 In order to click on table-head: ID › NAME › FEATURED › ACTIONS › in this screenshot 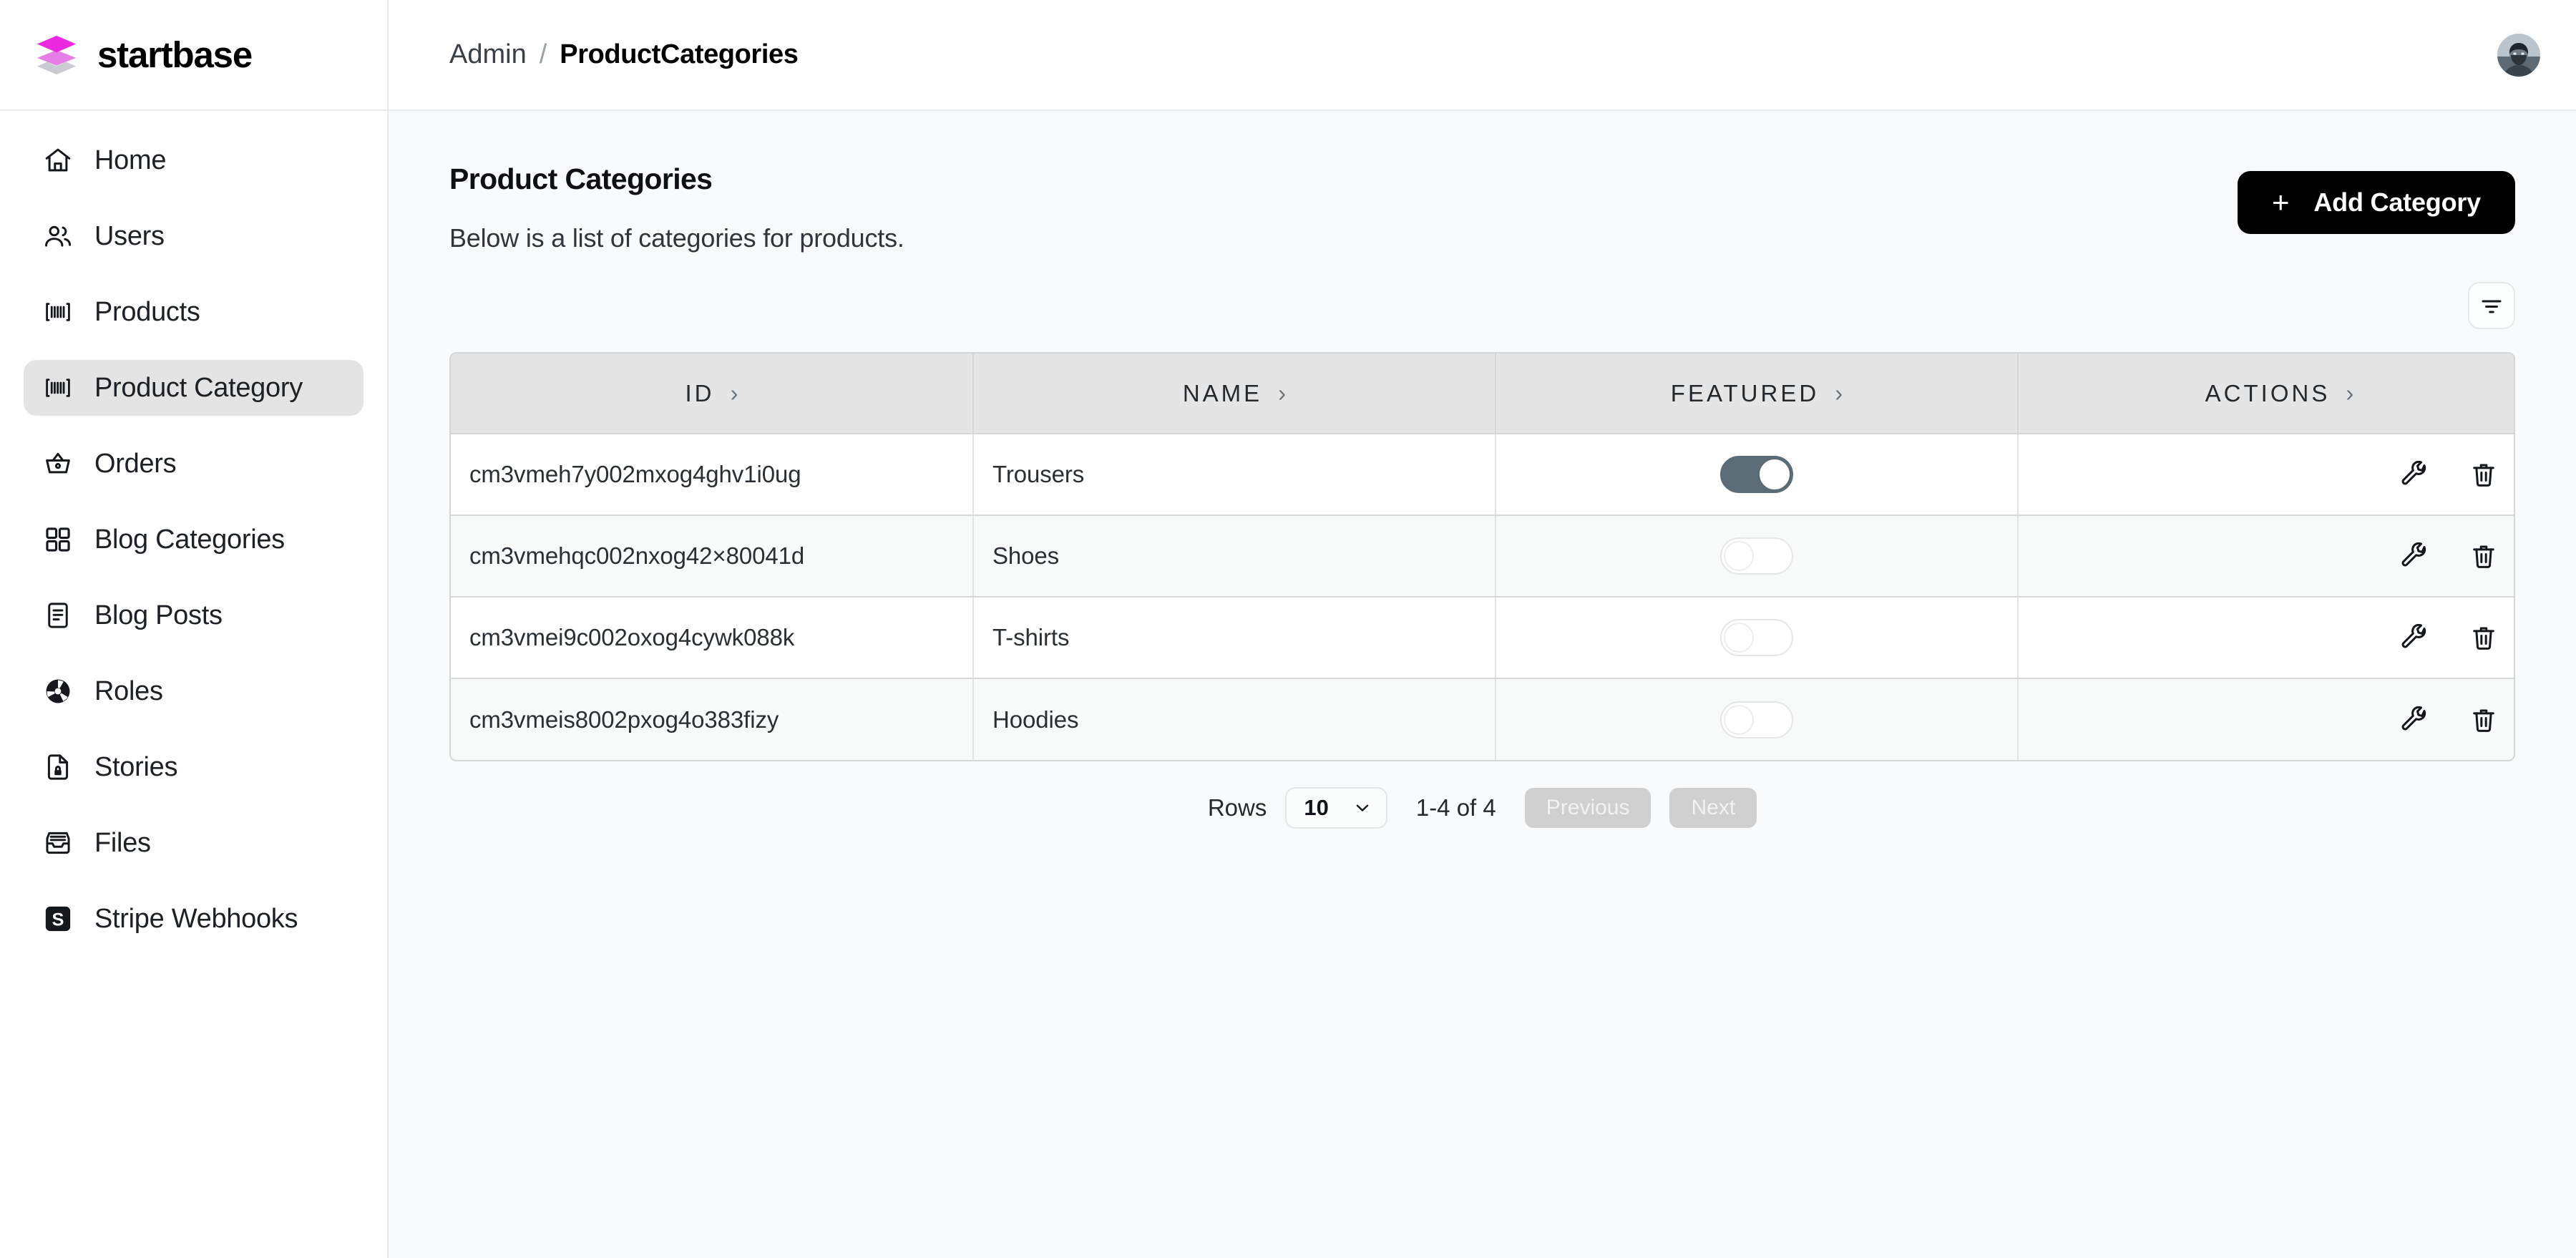, I will do `click(1482, 393)`.